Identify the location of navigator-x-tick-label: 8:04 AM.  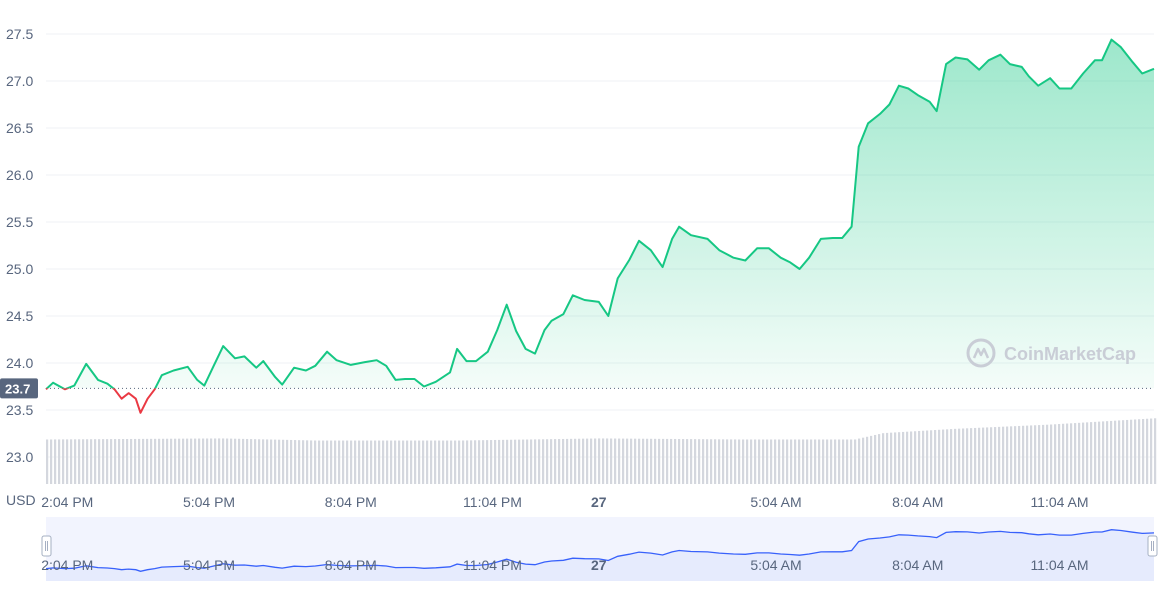
(917, 565).